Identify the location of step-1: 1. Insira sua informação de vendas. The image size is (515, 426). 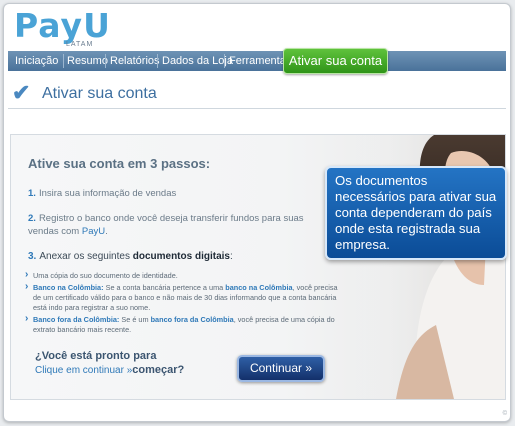
(102, 193).